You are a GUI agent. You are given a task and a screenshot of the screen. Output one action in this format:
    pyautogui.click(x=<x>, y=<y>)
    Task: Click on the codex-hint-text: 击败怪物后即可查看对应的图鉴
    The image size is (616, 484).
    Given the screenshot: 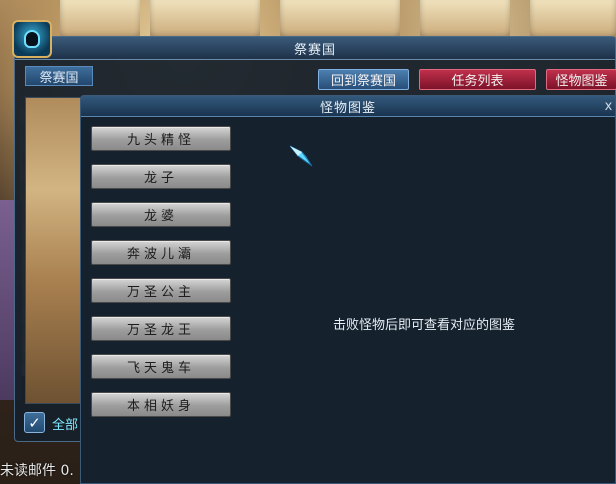 What is the action you would take?
    pyautogui.click(x=423, y=325)
    